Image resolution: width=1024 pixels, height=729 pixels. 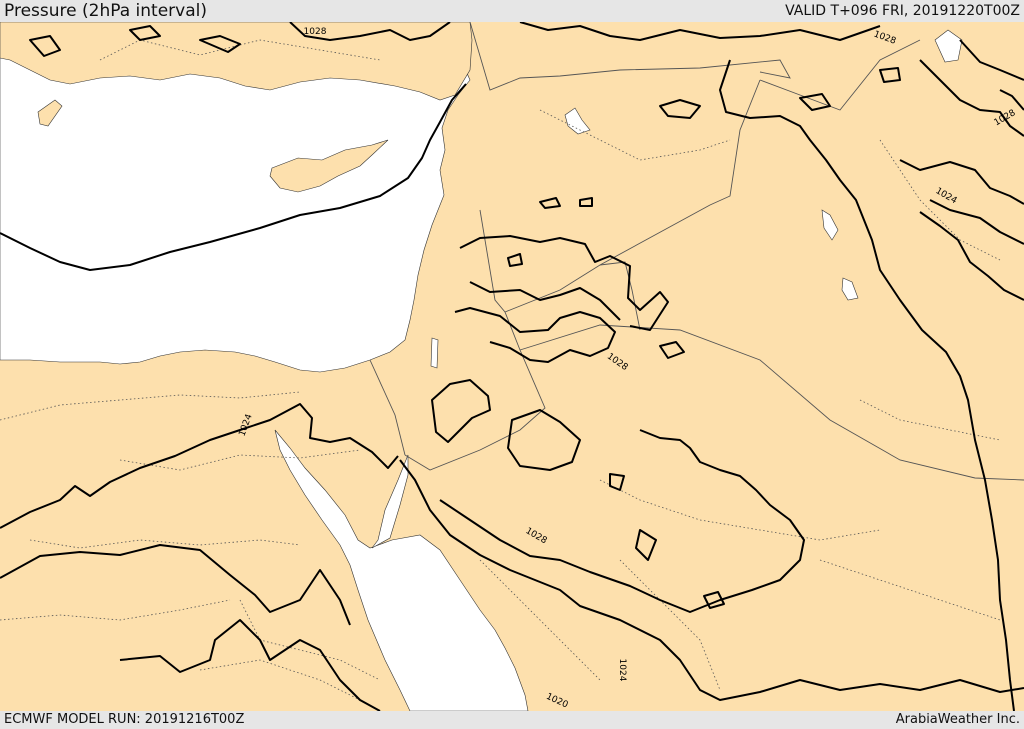 What do you see at coordinates (124, 719) in the screenshot?
I see `model-run: ECMWF MODEL RUN: 20191216T00Z` at bounding box center [124, 719].